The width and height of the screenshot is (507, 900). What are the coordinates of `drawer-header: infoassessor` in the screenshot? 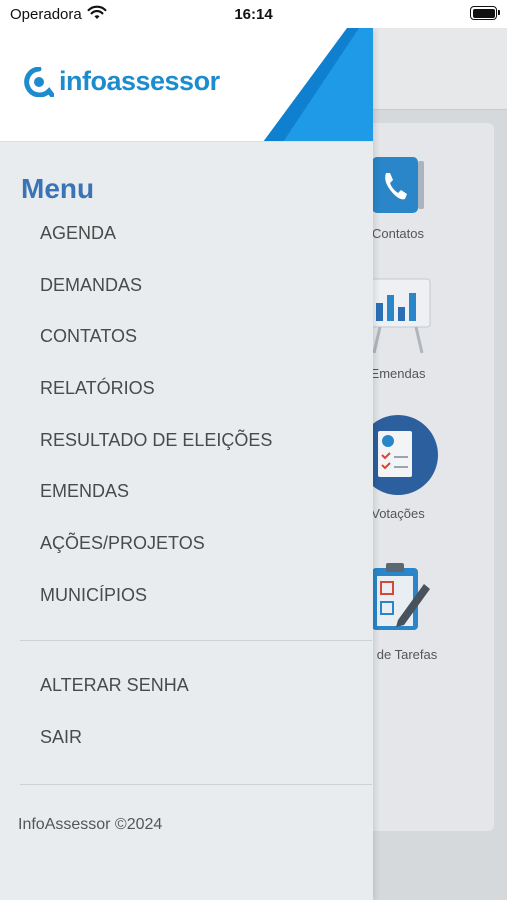 It's located at (186, 85).